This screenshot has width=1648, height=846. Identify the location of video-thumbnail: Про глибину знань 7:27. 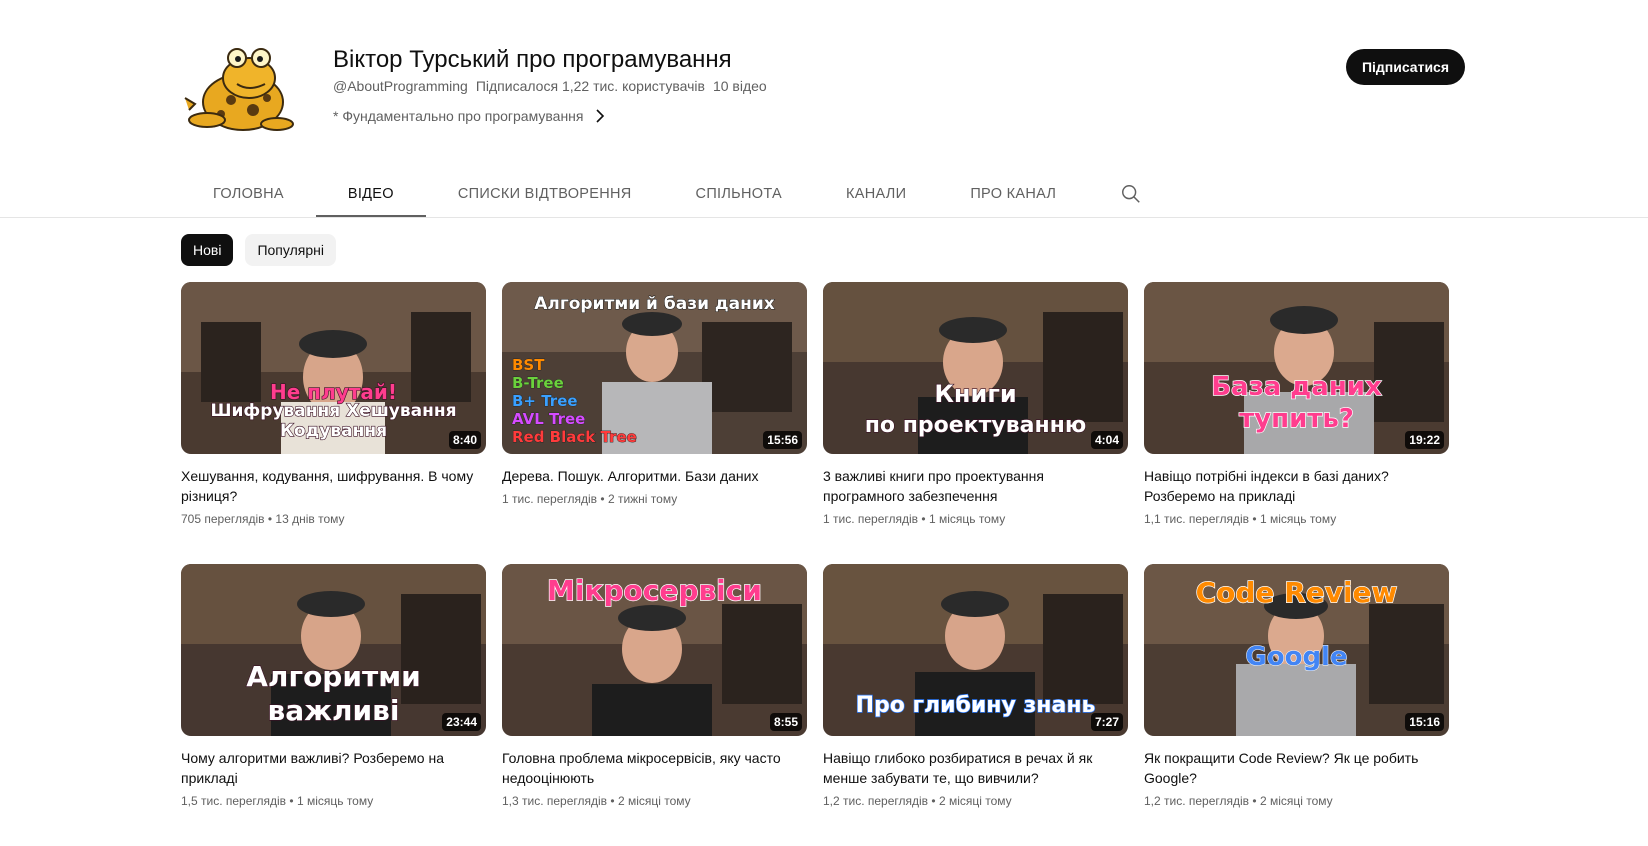
(975, 650).